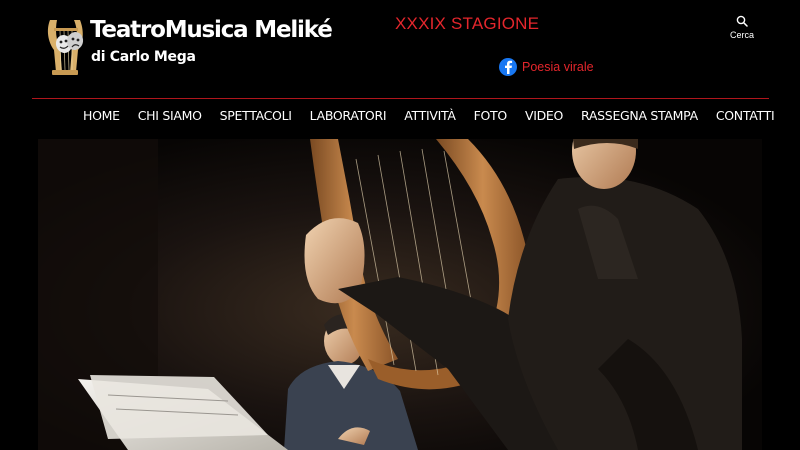 The height and width of the screenshot is (450, 800). Describe the element at coordinates (558, 67) in the screenshot. I see `facebook-label: Poesia virale` at that location.